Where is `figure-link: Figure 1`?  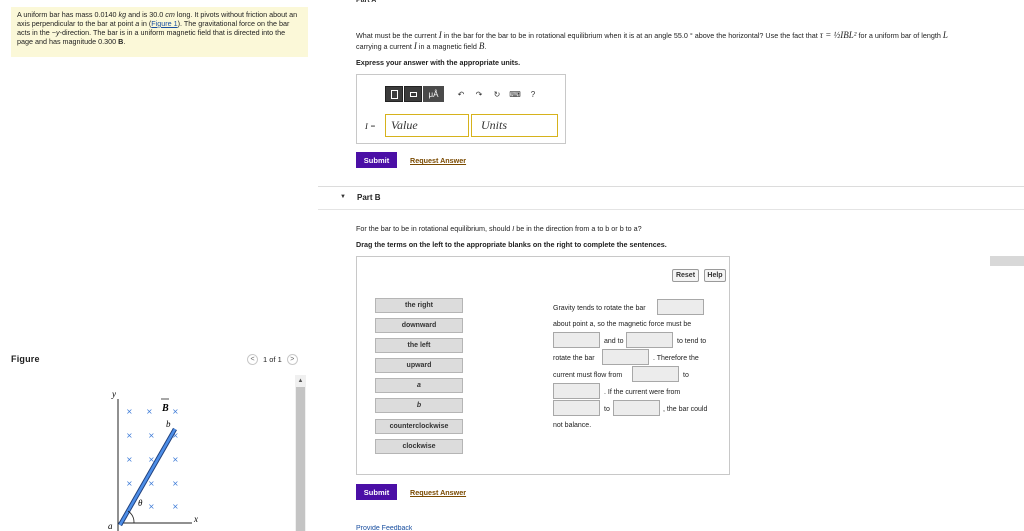 figure-link: Figure 1 is located at coordinates (164, 23).